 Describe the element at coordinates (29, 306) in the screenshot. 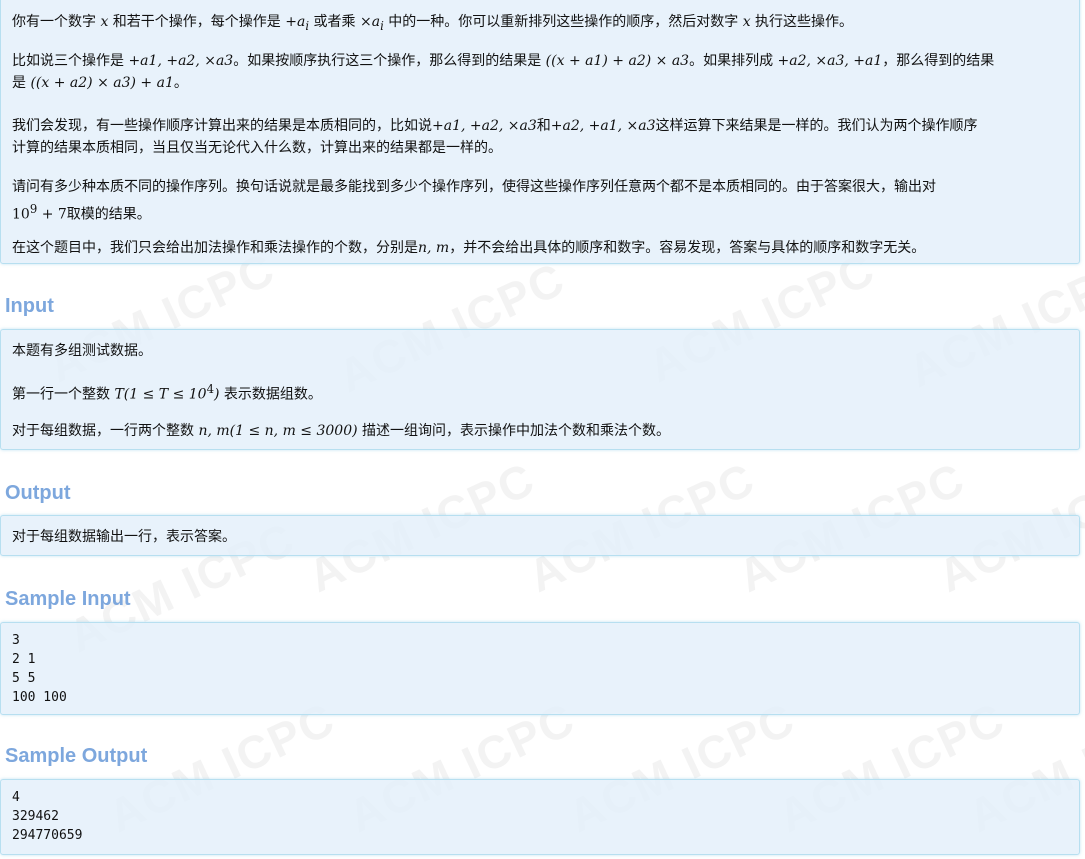

I see `input-heading: Input` at that location.